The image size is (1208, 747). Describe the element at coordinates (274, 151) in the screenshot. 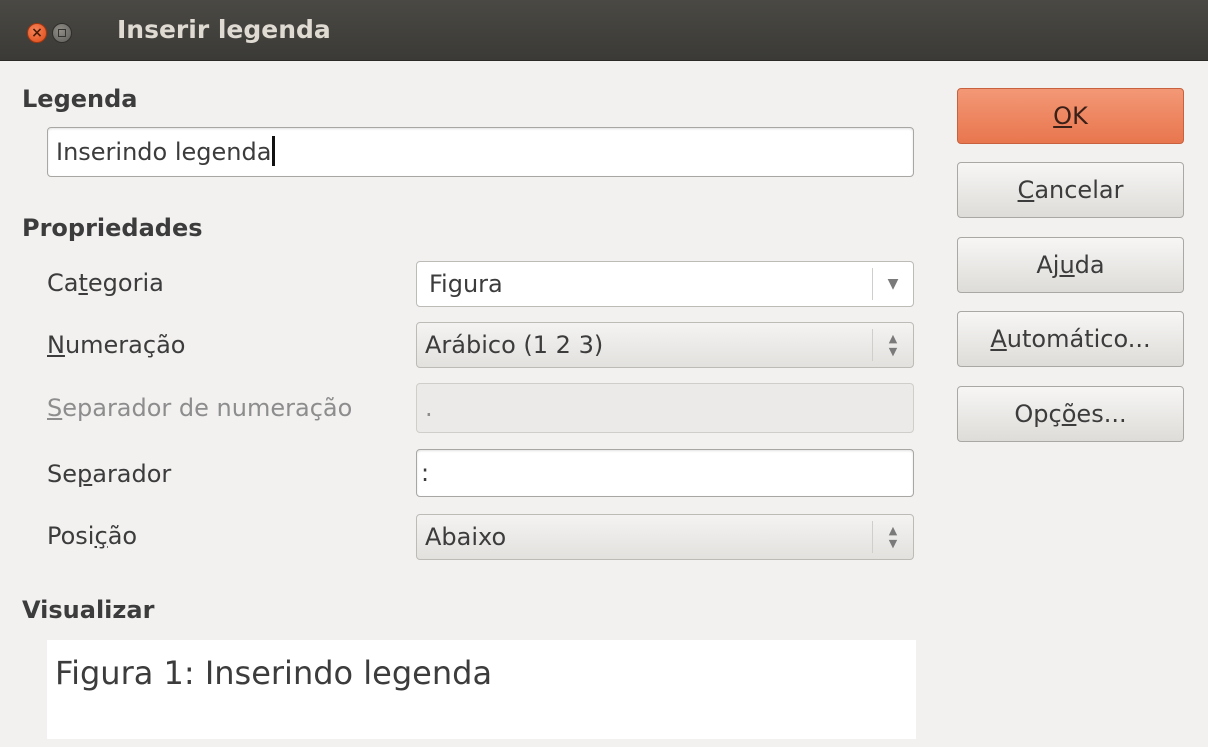

I see `text-cursor` at that location.